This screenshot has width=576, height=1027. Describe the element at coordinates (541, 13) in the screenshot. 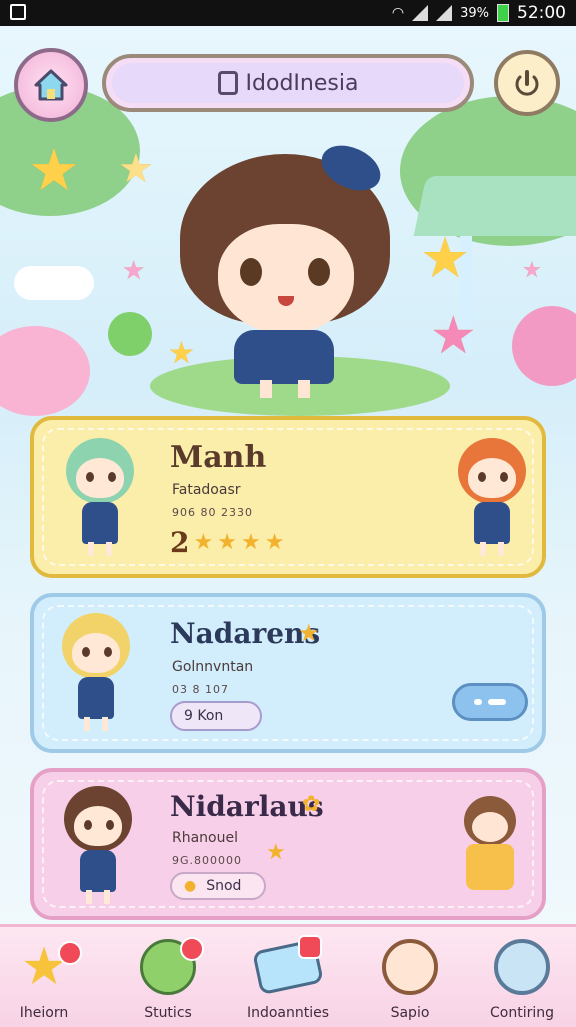

I see `clock: 52:00` at that location.